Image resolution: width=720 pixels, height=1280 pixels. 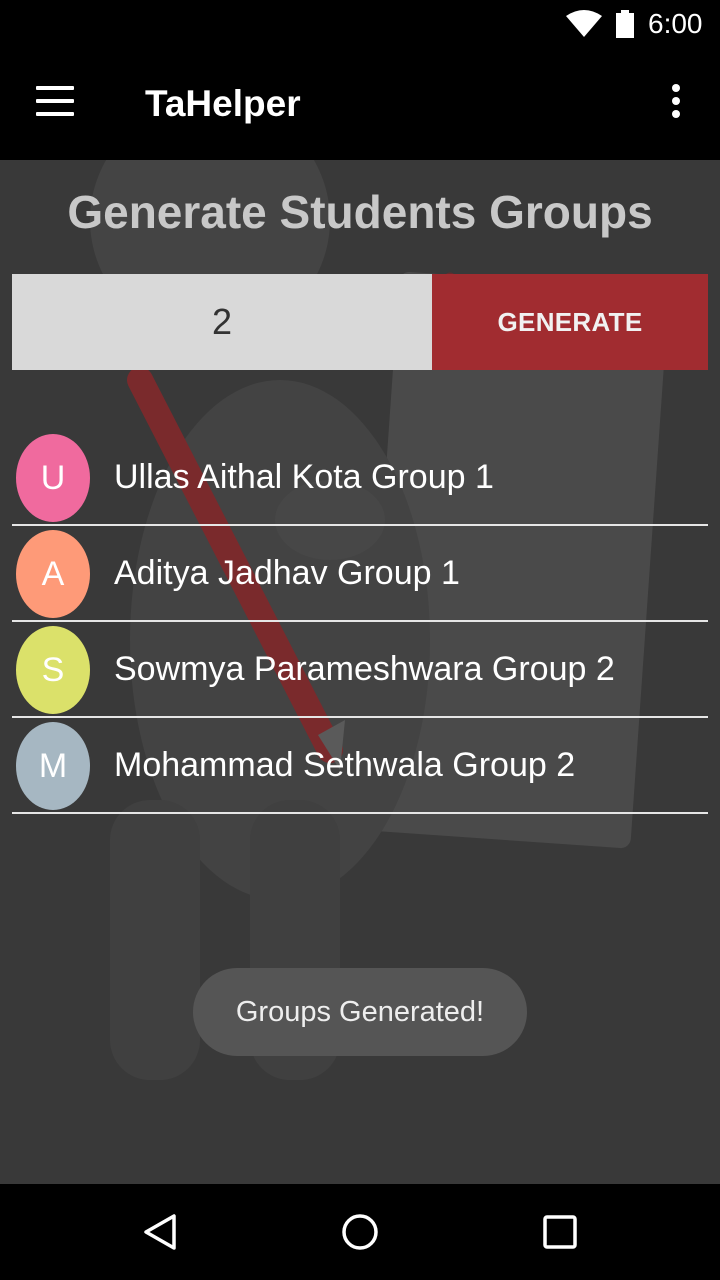 I want to click on toast-message: Groups Generated!, so click(x=360, y=1012).